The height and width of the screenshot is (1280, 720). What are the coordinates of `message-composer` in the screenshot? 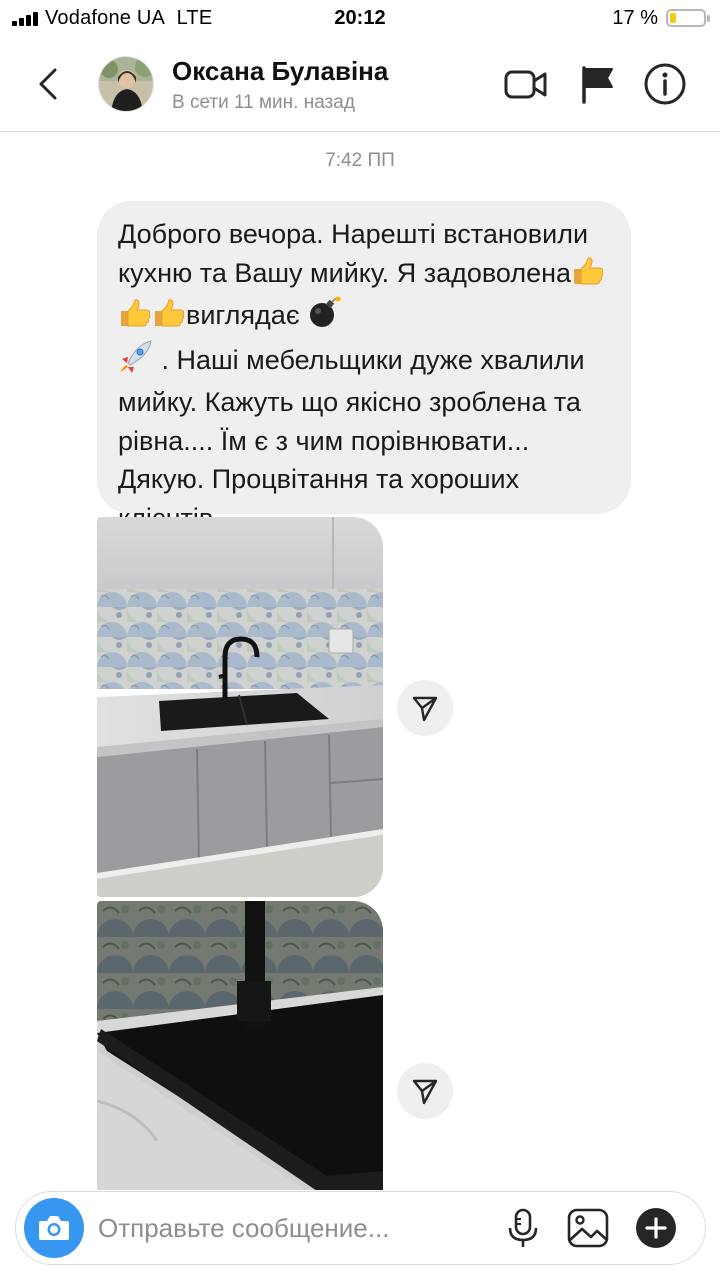 It's located at (360, 1228).